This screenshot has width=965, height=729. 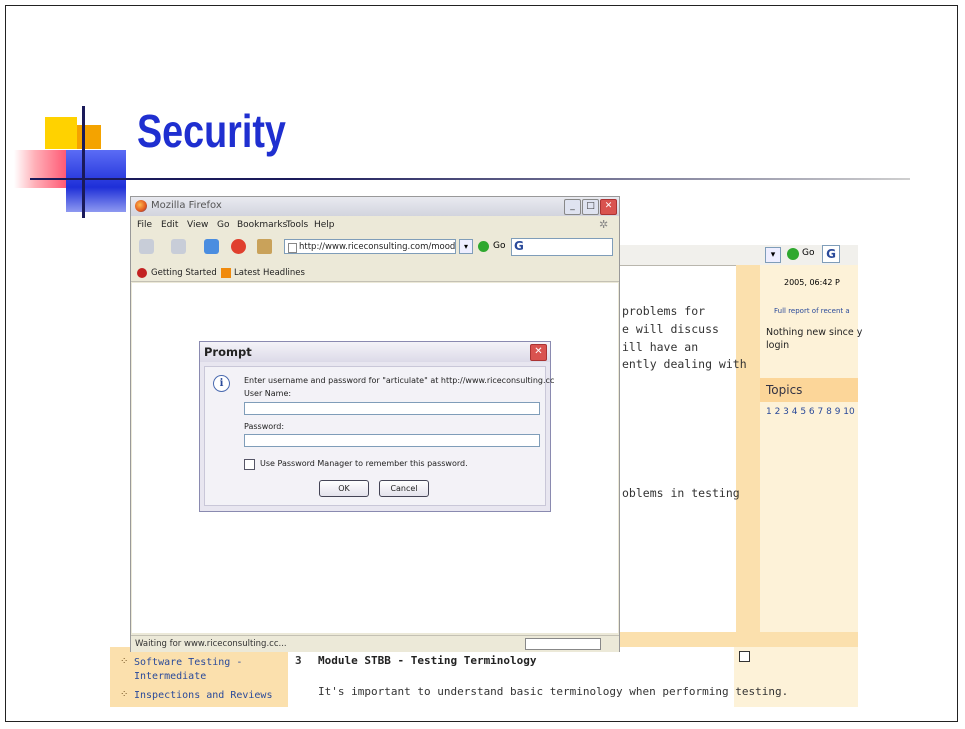 I want to click on menu-help: Help, so click(x=324, y=225).